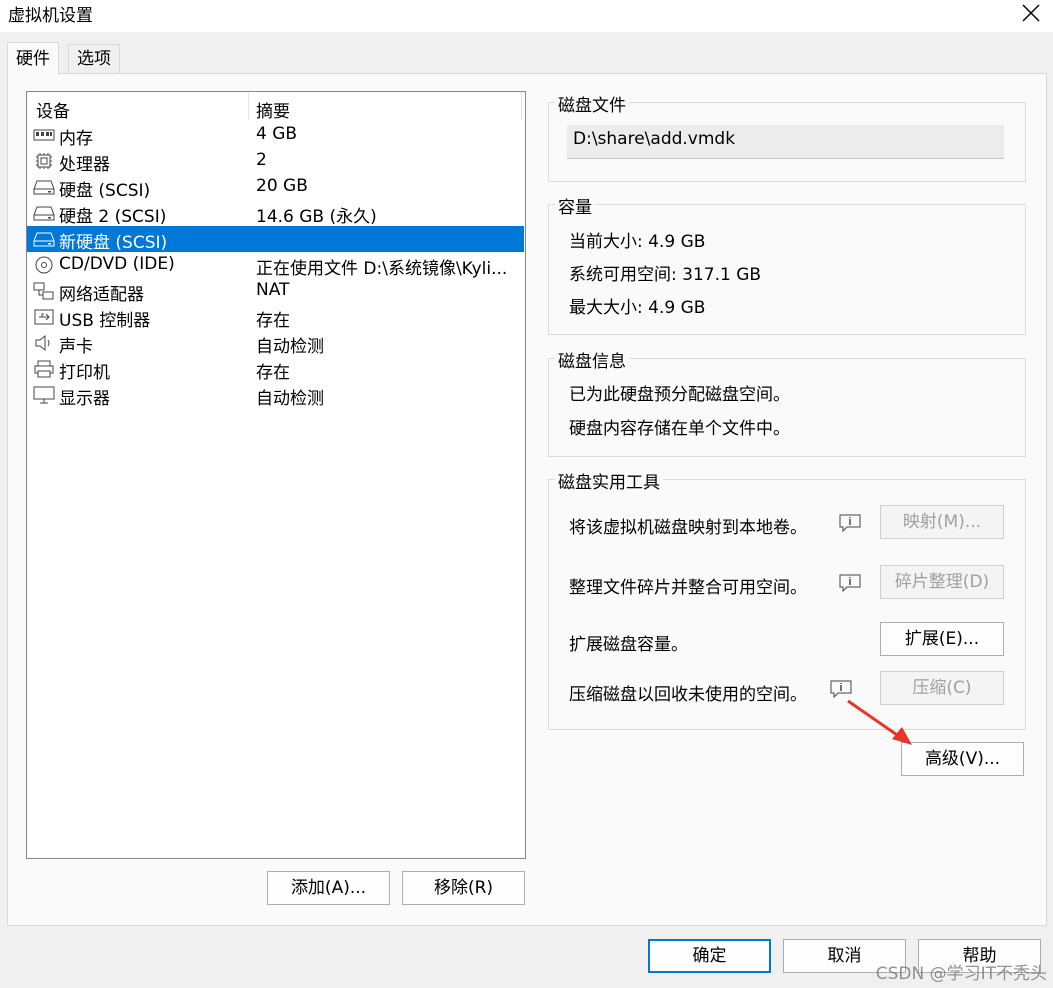 This screenshot has height=988, width=1053. I want to click on title-bar: 虚拟机设置, so click(526, 16).